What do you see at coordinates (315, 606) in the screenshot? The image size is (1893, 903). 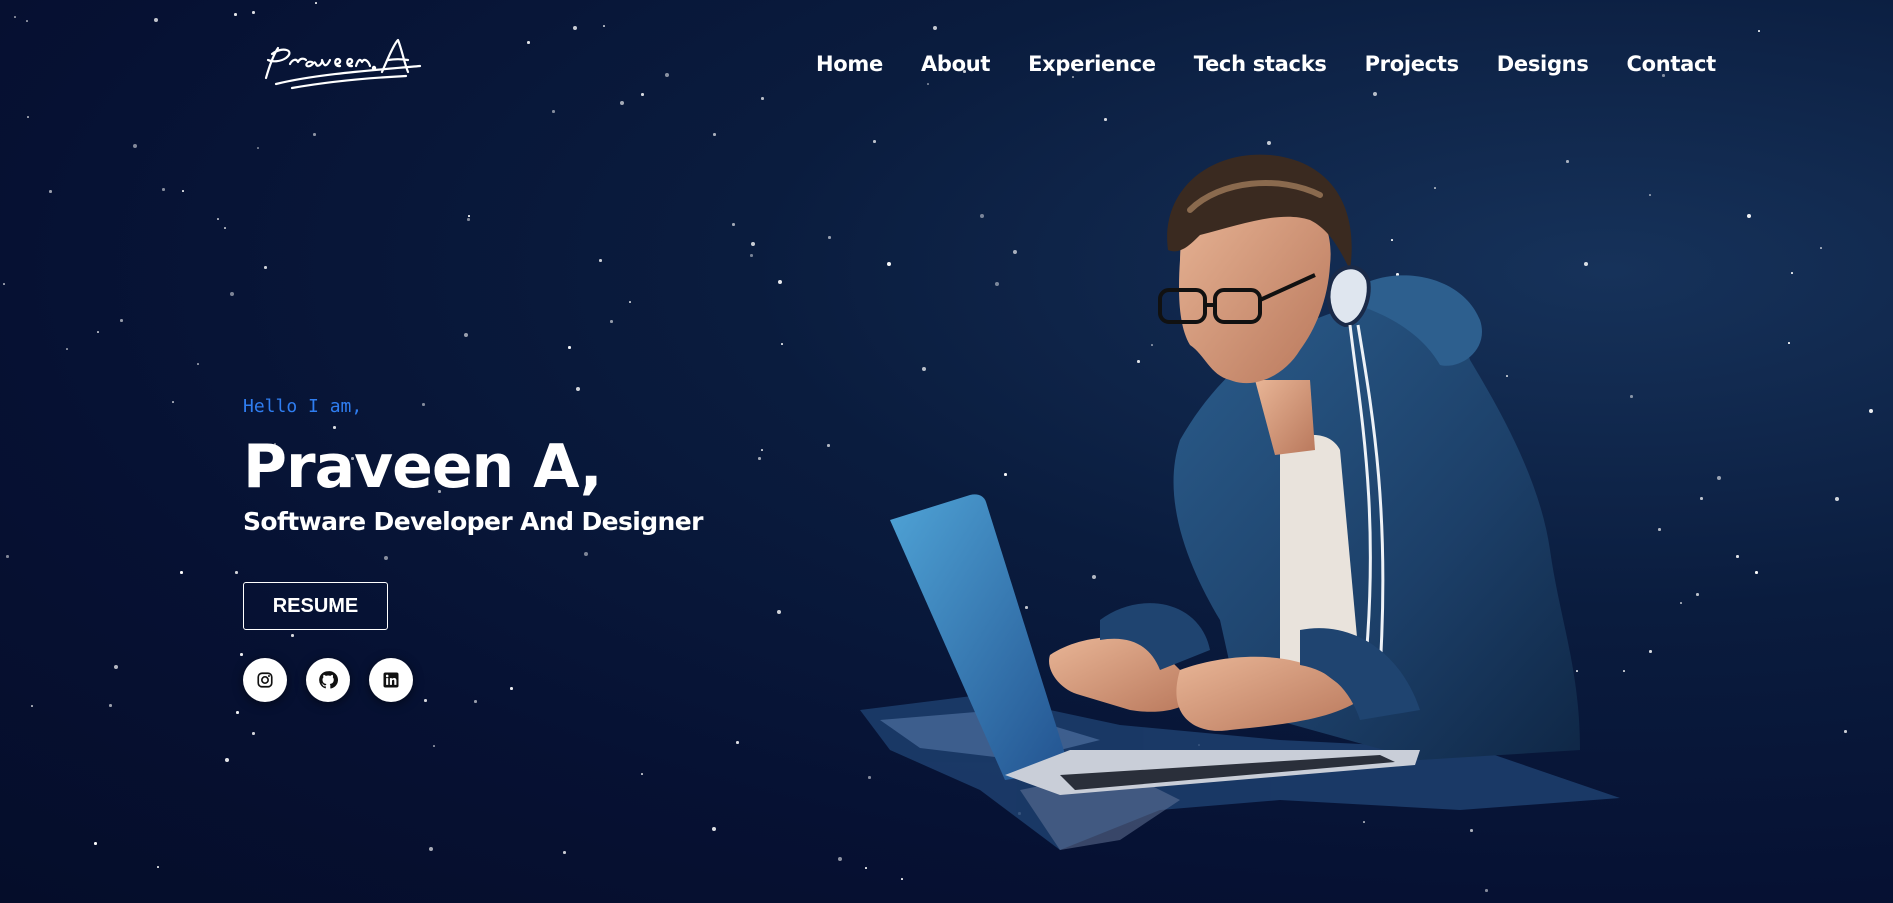 I see `resume-button: RESUME` at bounding box center [315, 606].